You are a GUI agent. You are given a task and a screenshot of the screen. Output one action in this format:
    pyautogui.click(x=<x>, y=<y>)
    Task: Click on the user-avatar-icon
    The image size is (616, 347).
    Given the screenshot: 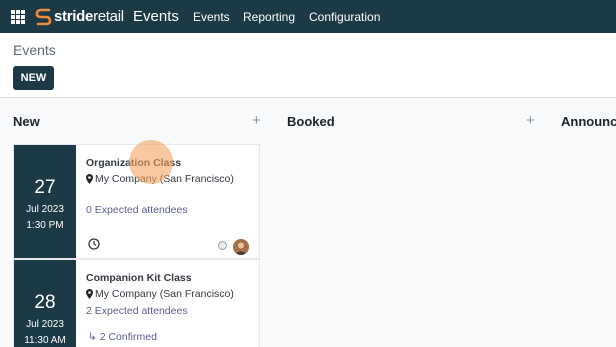 What is the action you would take?
    pyautogui.click(x=241, y=247)
    